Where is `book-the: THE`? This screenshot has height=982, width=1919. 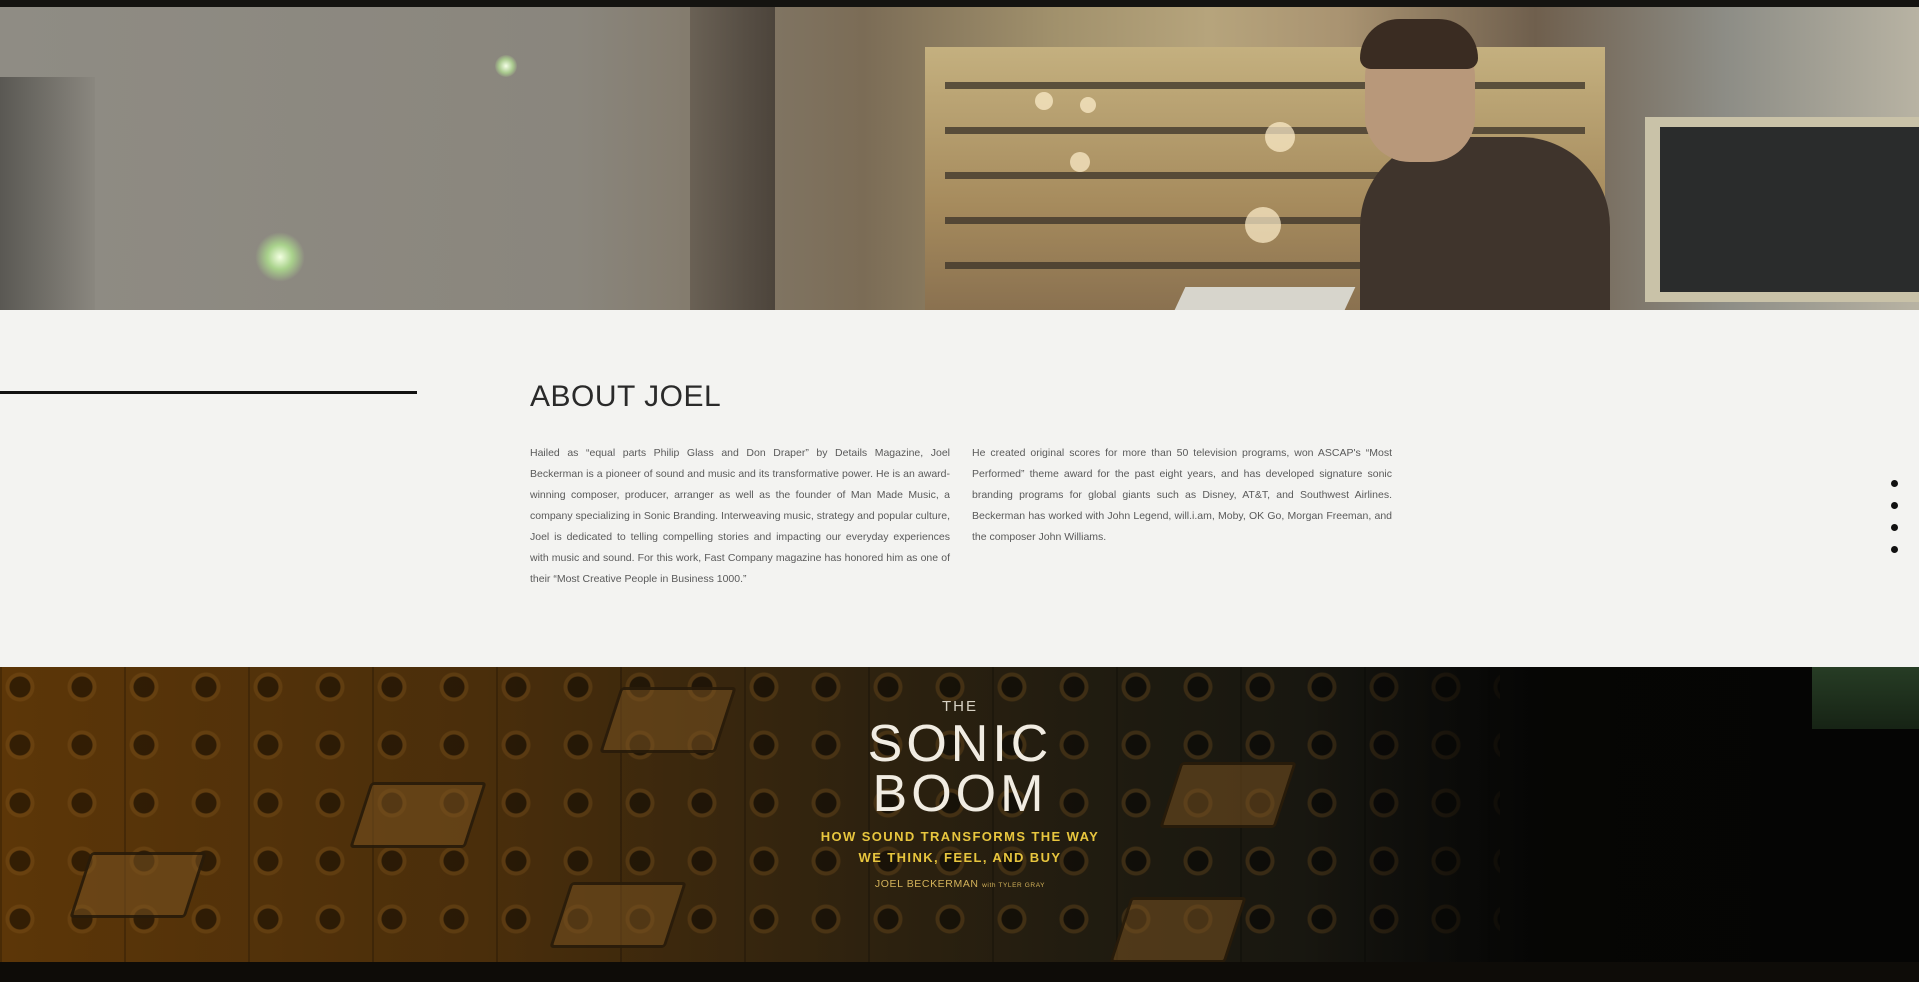 book-the: THE is located at coordinates (960, 706).